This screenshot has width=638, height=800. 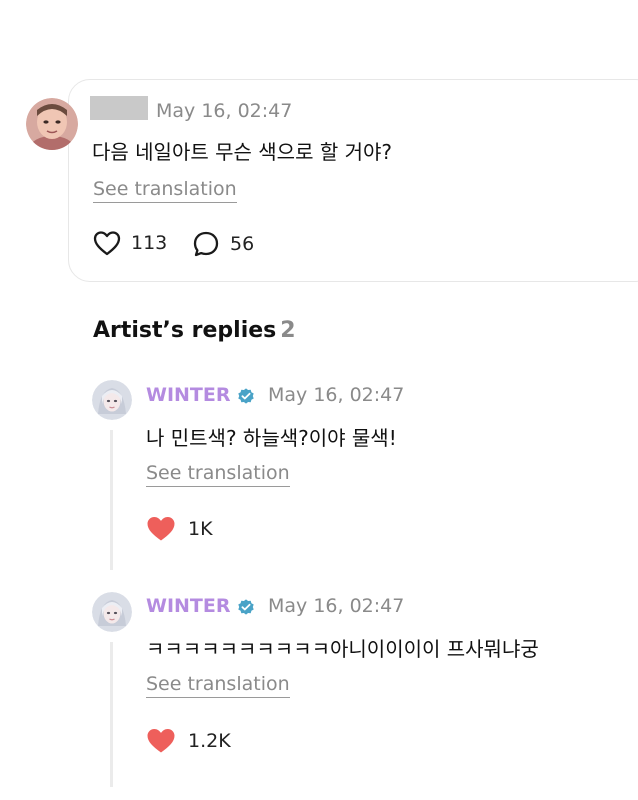 I want to click on comment-bubble-icon, so click(x=206, y=244).